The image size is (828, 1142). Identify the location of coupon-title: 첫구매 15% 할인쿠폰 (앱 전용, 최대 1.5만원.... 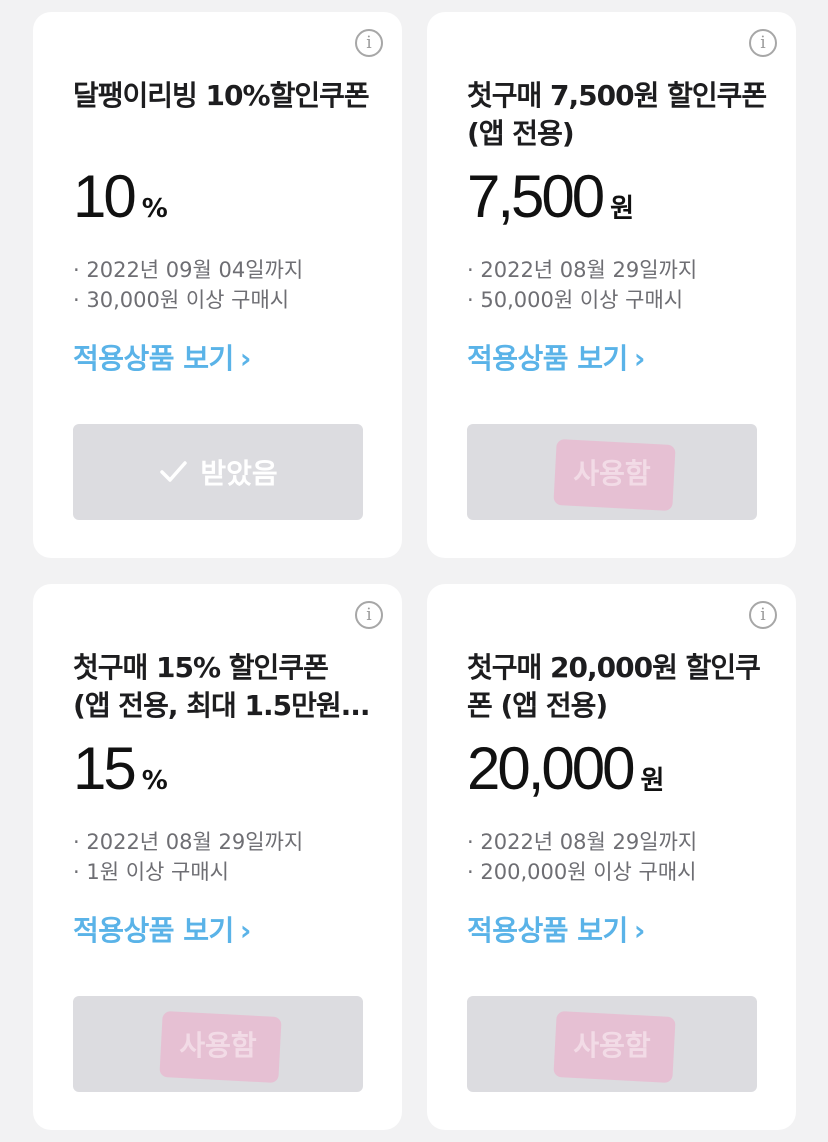
(222, 686).